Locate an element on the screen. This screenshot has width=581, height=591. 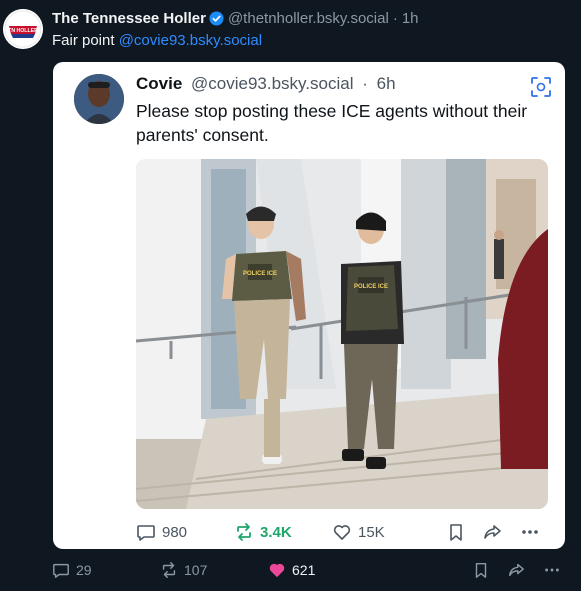
quoted-share-button is located at coordinates (495, 532).